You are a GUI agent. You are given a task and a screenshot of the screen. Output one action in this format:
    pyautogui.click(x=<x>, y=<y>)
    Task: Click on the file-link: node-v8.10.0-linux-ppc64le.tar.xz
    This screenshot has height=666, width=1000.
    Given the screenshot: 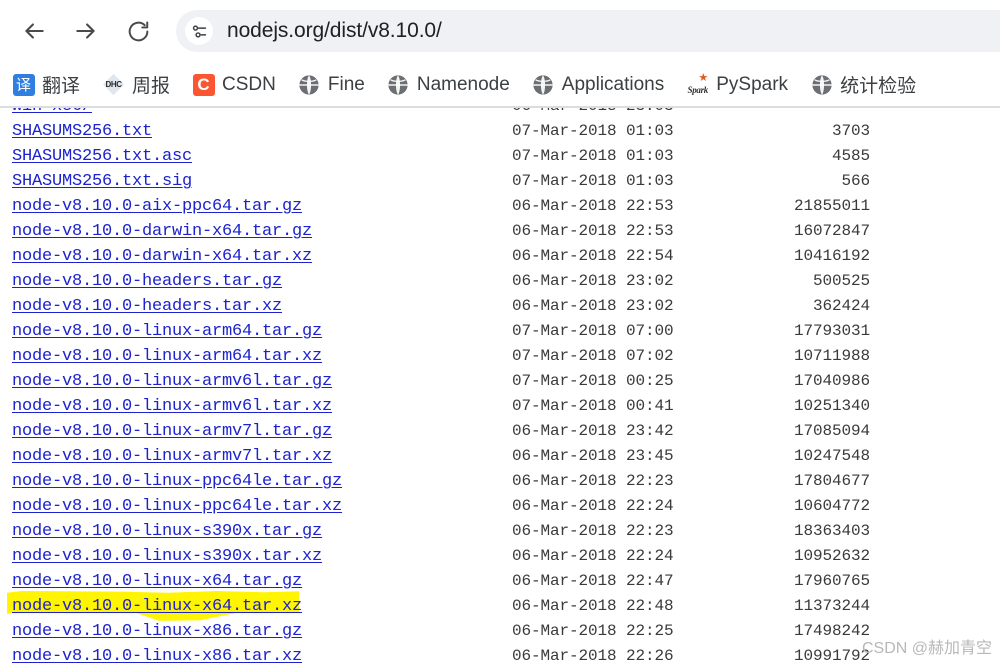 What is the action you would take?
    pyautogui.click(x=177, y=506)
    